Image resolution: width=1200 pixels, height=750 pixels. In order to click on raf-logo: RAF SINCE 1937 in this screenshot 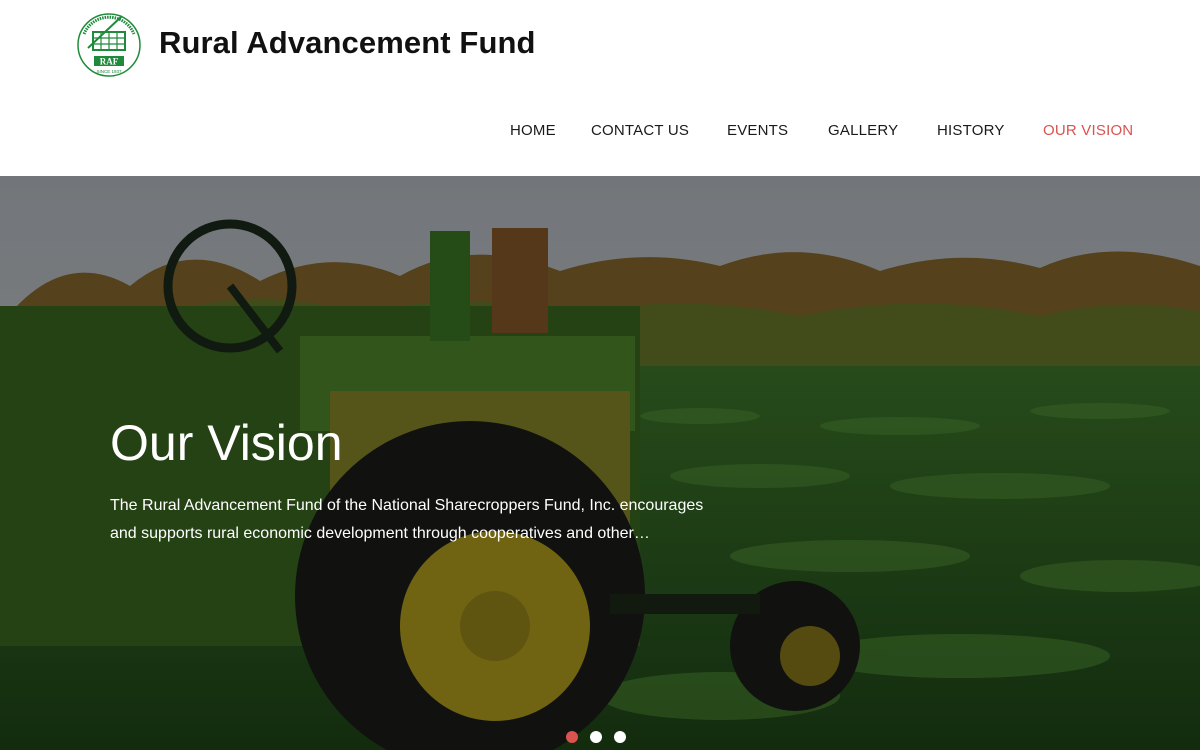, I will do `click(109, 45)`.